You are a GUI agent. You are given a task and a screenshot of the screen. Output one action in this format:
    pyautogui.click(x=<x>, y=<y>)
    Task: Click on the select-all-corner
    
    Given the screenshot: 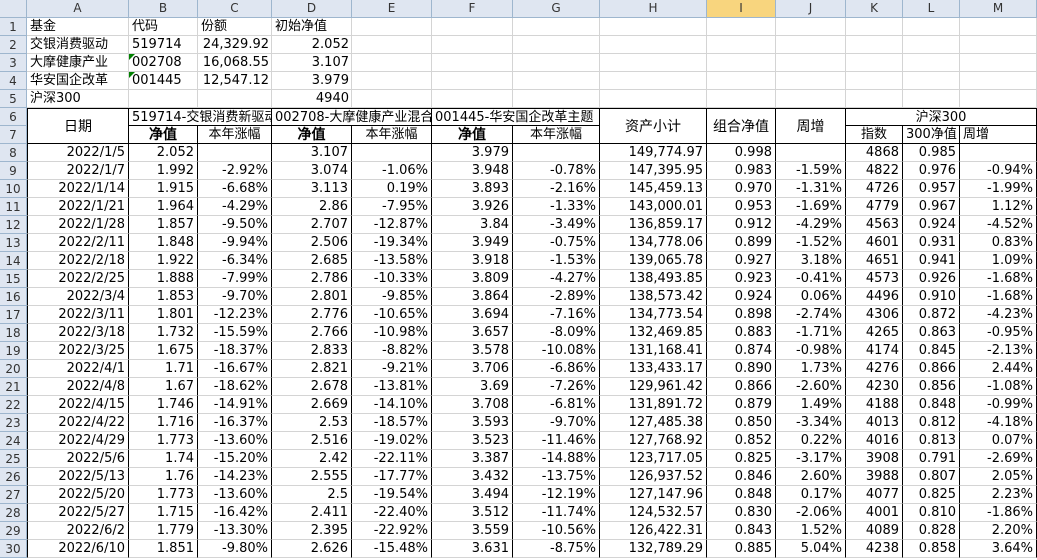 What is the action you would take?
    pyautogui.click(x=13, y=9)
    